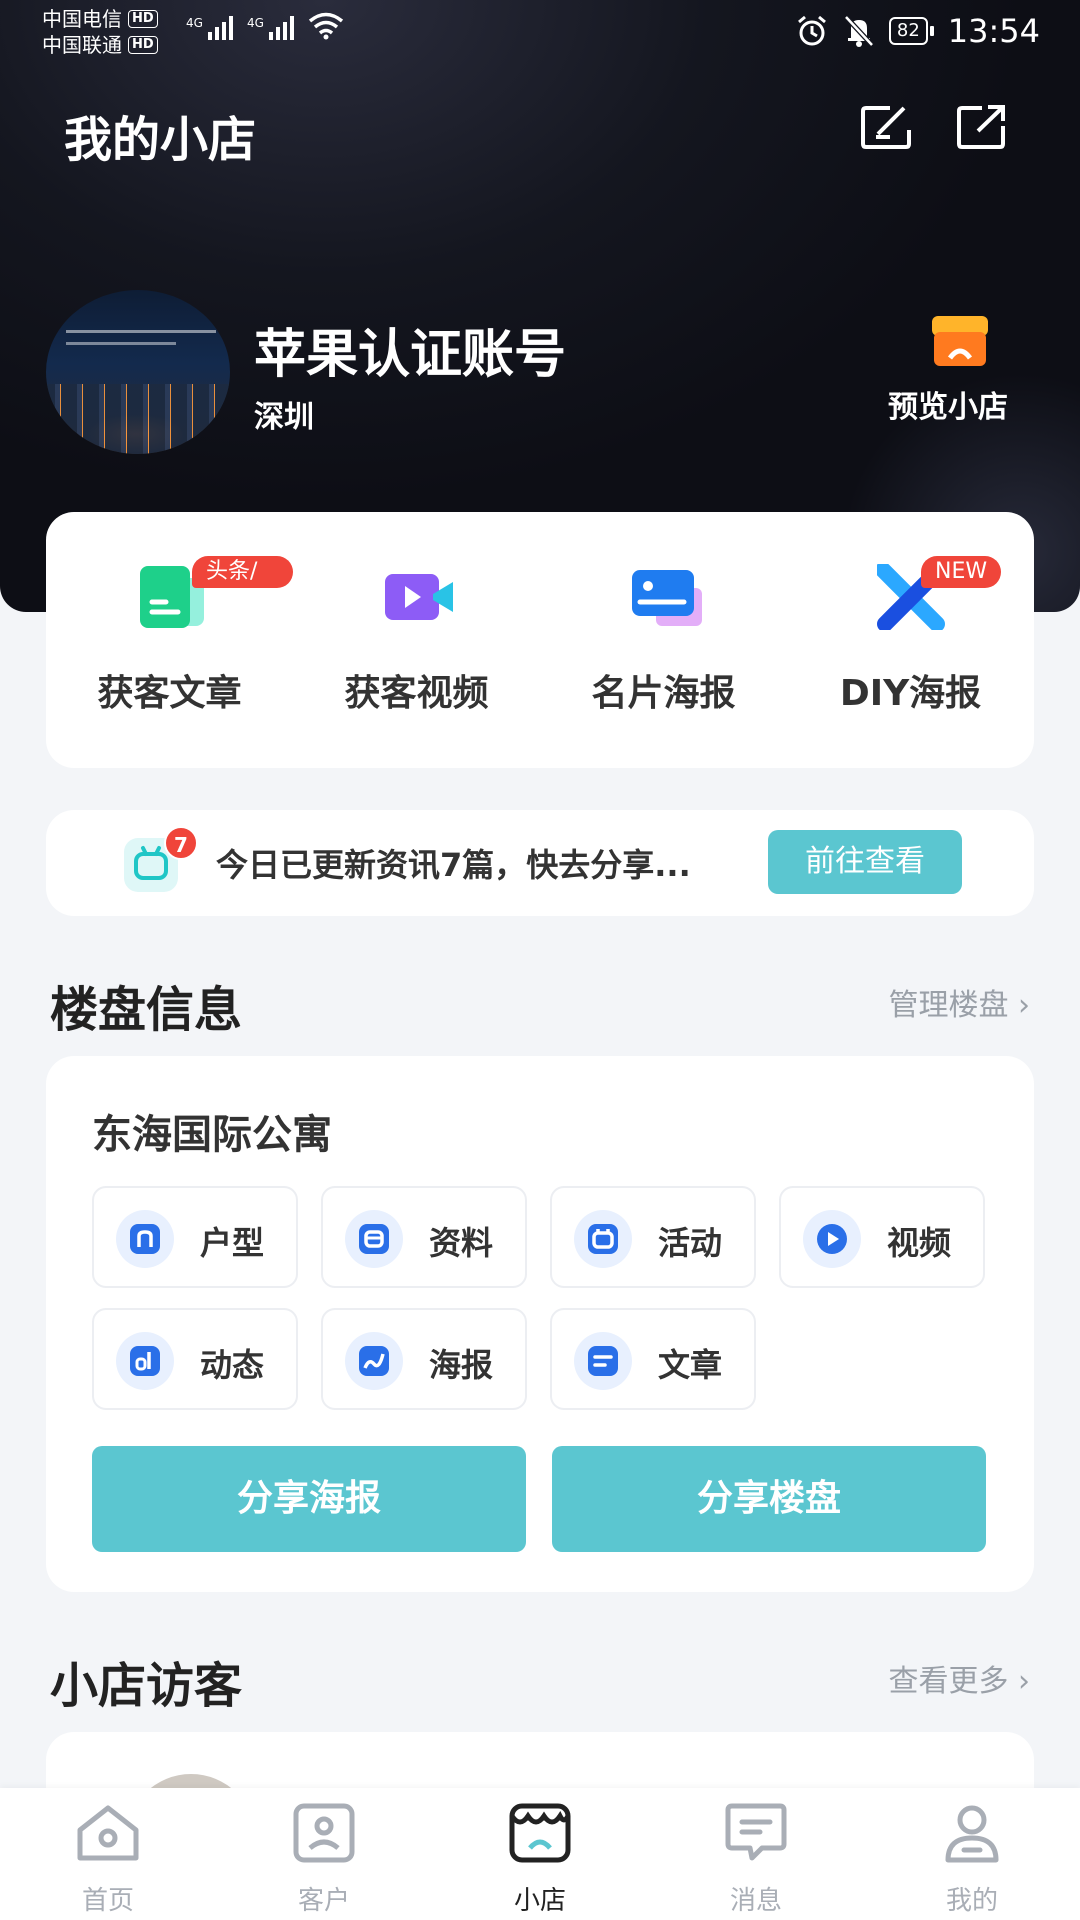  Describe the element at coordinates (108, 1833) in the screenshot. I see `home-icon` at that location.